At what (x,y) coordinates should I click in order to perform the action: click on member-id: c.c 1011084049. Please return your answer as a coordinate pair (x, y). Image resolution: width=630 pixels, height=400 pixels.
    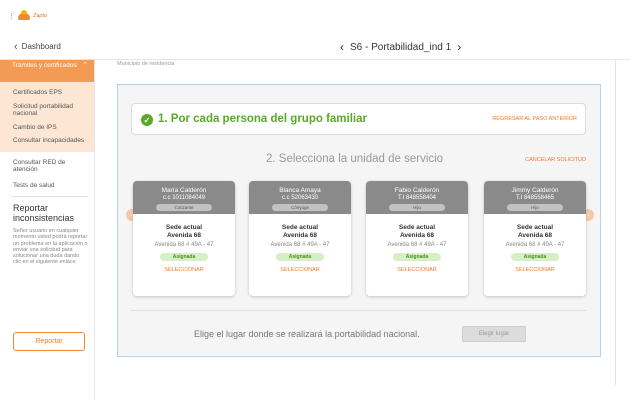
    Looking at the image, I should click on (184, 198).